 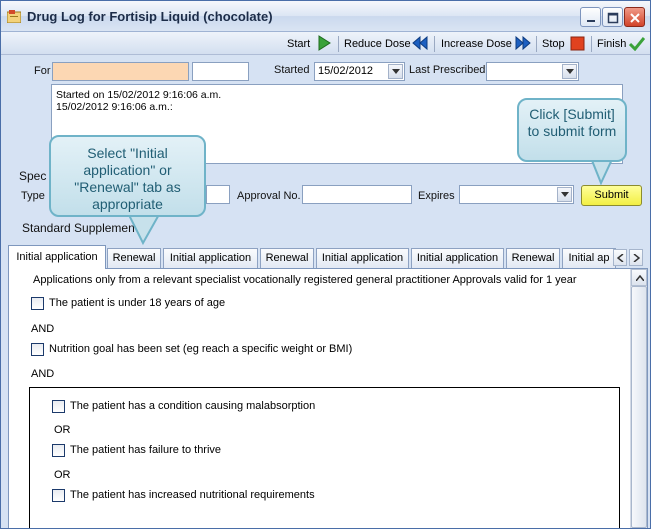 What do you see at coordinates (269, 196) in the screenshot?
I see `approval-no-label: Approval No.` at bounding box center [269, 196].